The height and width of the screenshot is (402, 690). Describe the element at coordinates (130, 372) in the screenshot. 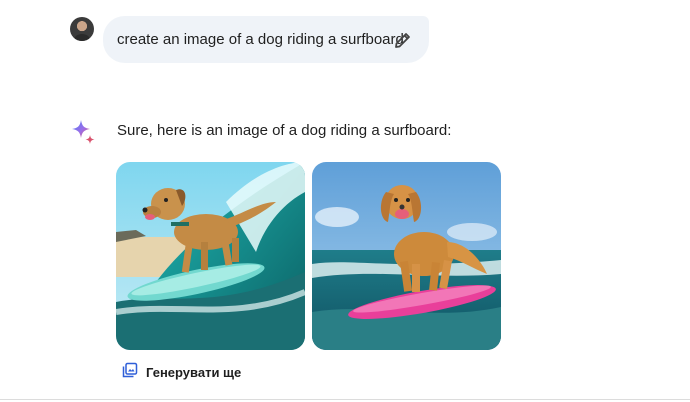

I see `image-stack-icon` at that location.